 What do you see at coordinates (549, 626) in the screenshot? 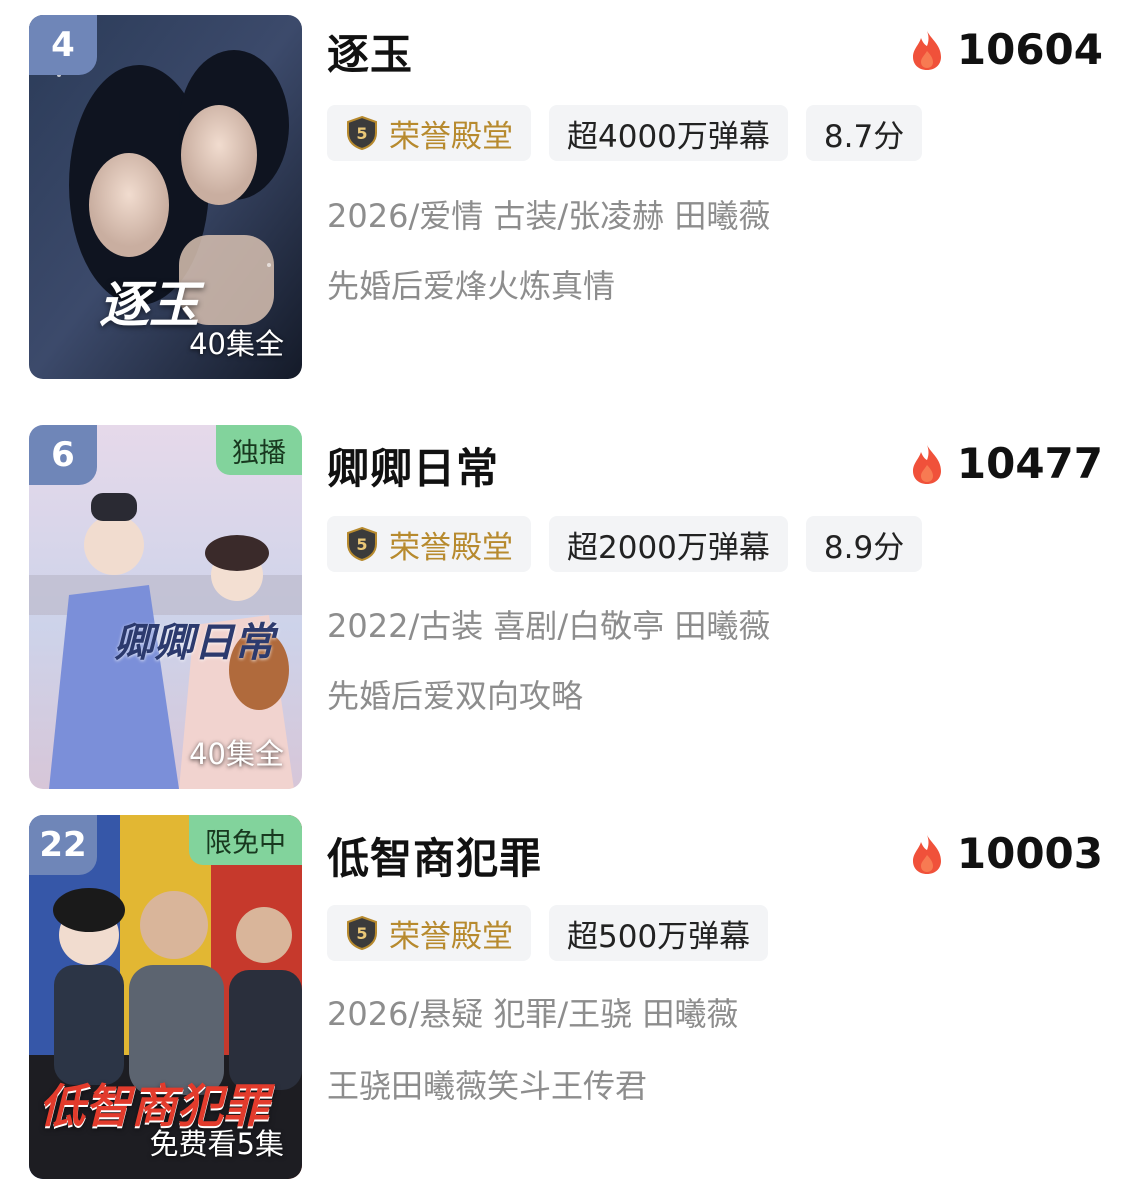
I see `drama-info: 2022/古装 喜剧/白敬亭 田曦薇` at bounding box center [549, 626].